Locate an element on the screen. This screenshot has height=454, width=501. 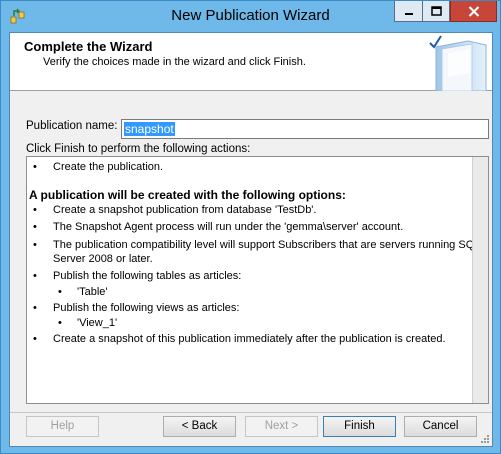
maximize-button is located at coordinates (436, 11).